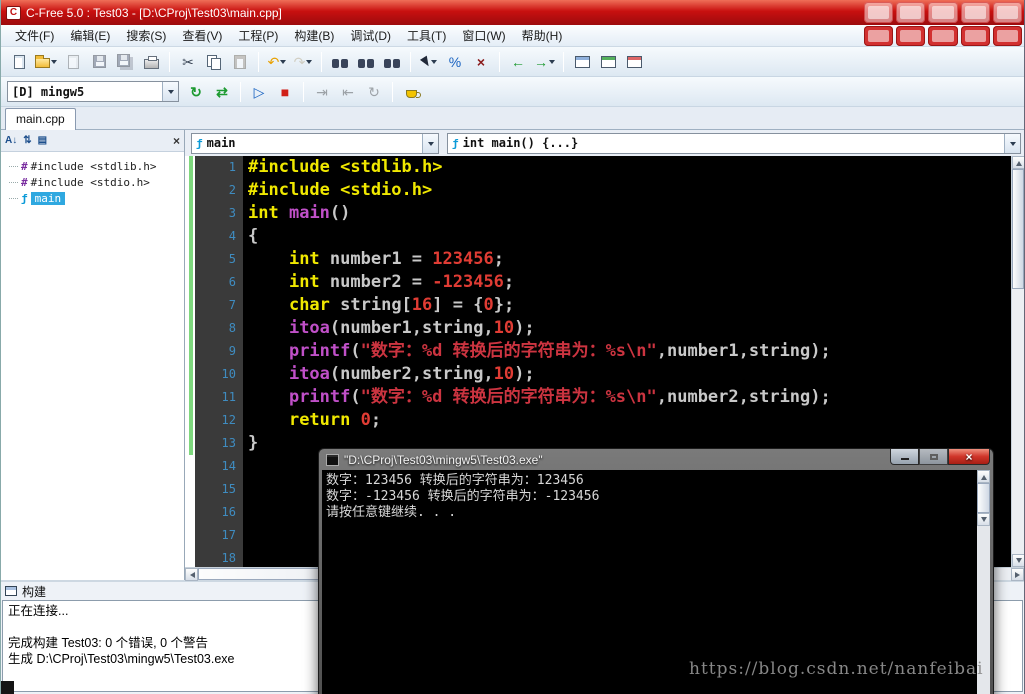  What do you see at coordinates (542, 35) in the screenshot?
I see `menu-item: 帮助(H)` at bounding box center [542, 35].